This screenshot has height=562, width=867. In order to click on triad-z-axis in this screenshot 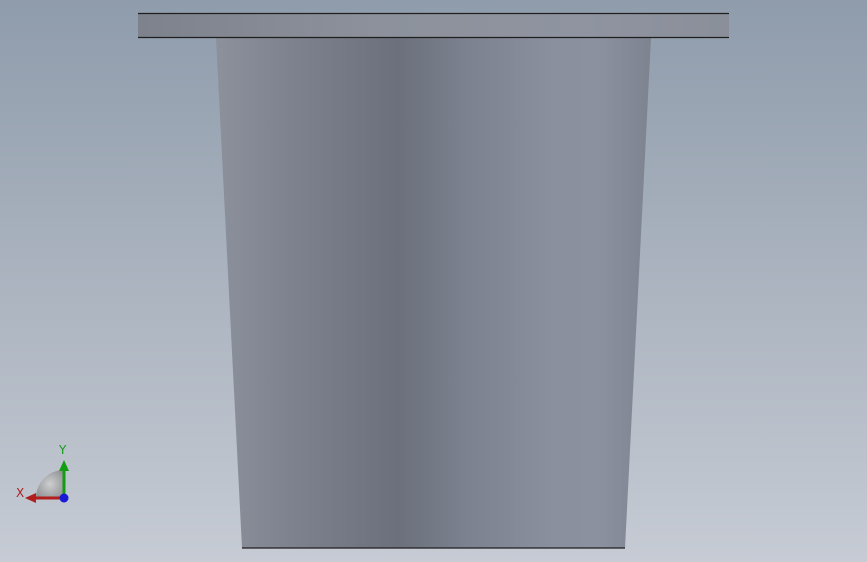, I will do `click(64, 498)`.